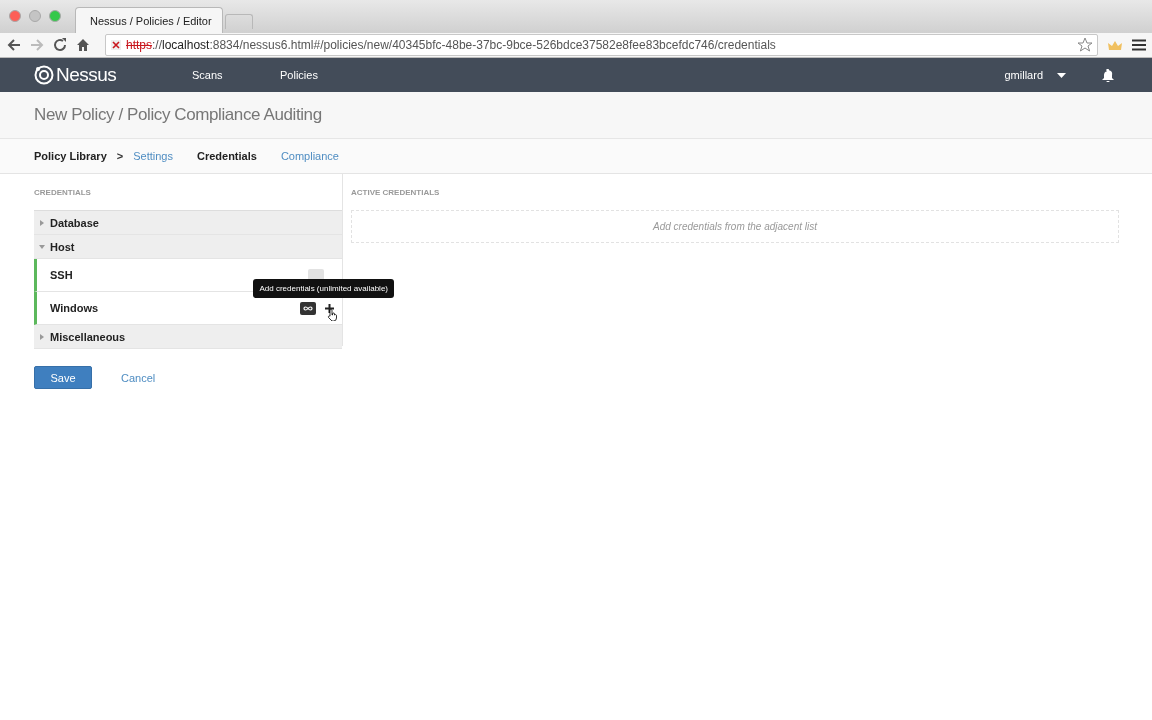  What do you see at coordinates (1061, 75) in the screenshot?
I see `caret-icon` at bounding box center [1061, 75].